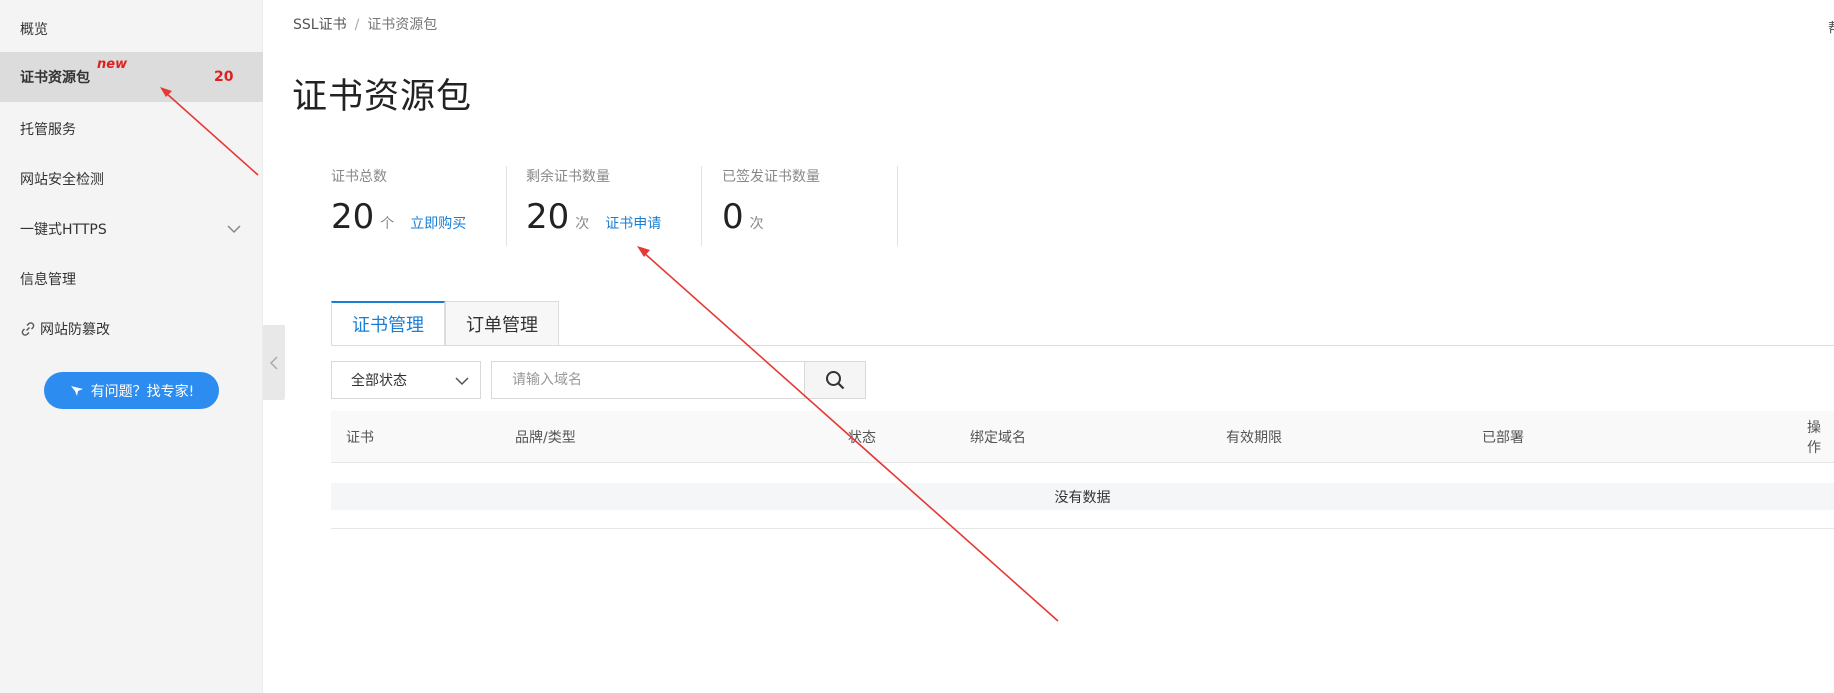 This screenshot has height=693, width=1834. Describe the element at coordinates (1831, 28) in the screenshot. I see `top-right-text: 帮` at that location.